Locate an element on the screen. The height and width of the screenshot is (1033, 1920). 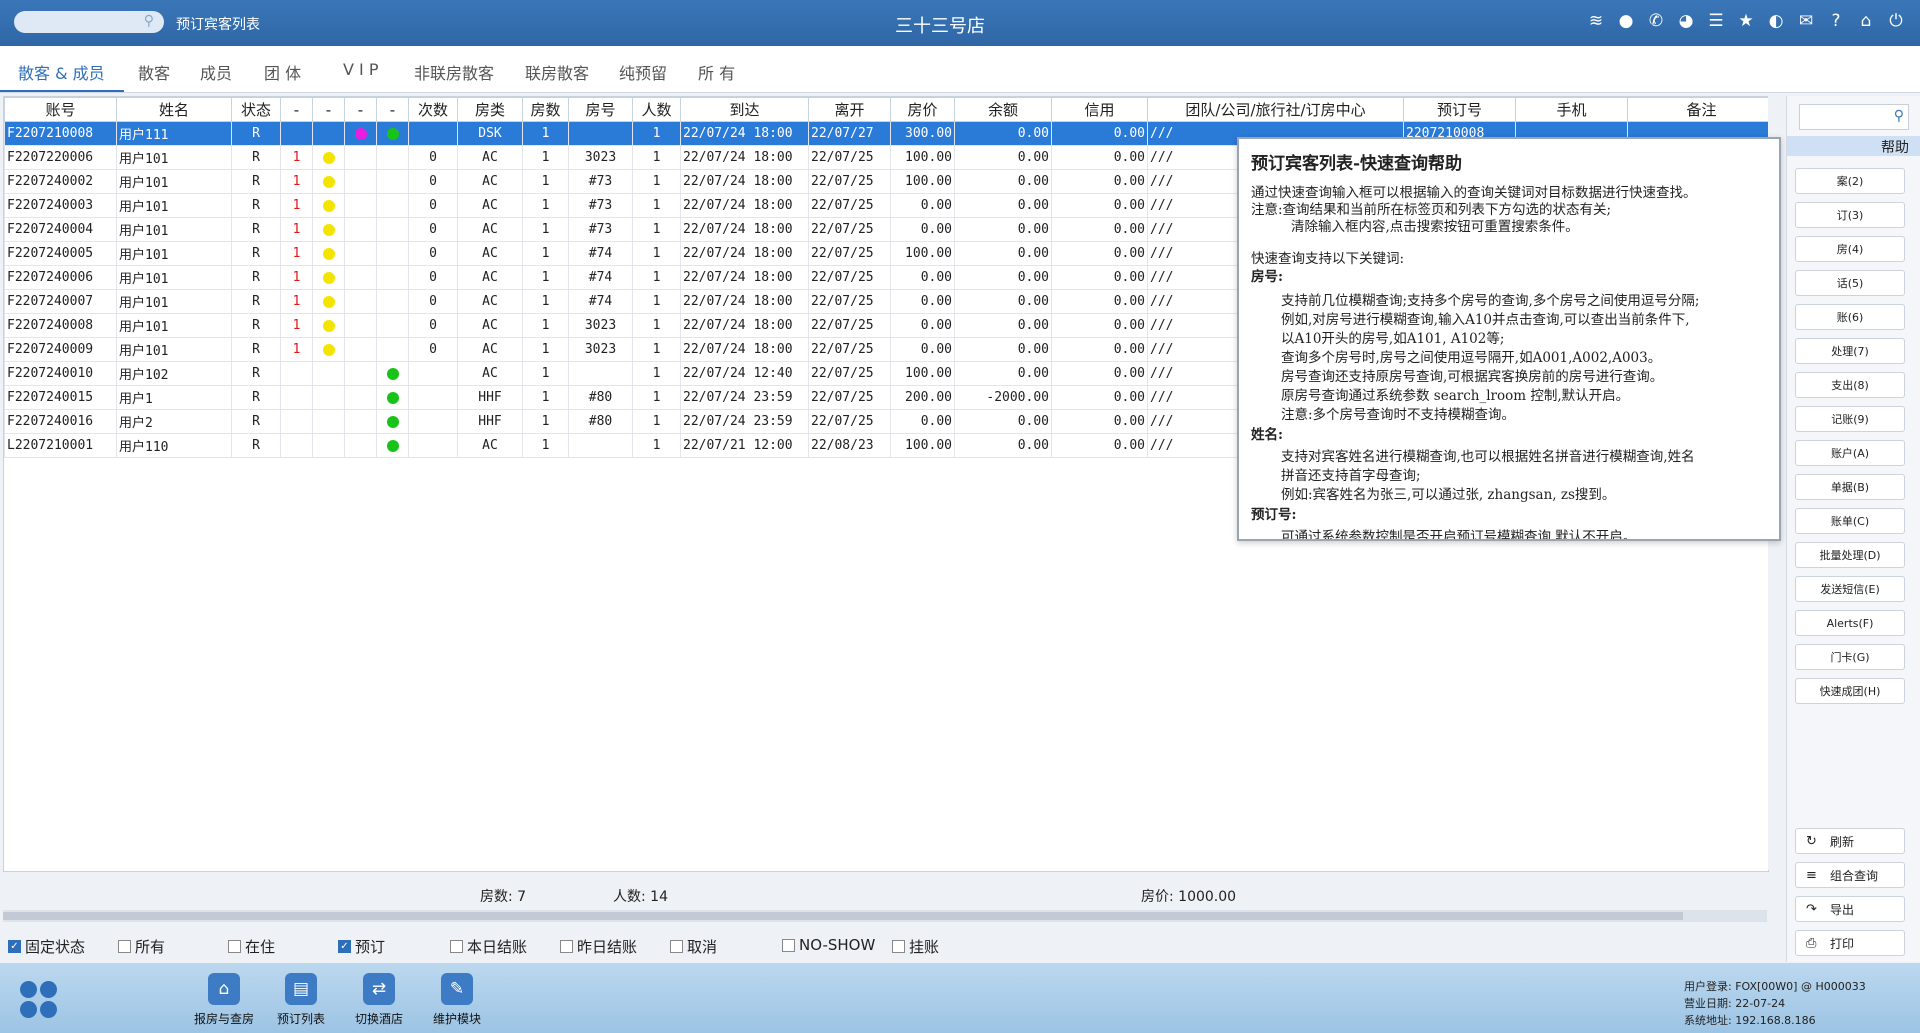
app-logo is located at coordinates (39, 1000).